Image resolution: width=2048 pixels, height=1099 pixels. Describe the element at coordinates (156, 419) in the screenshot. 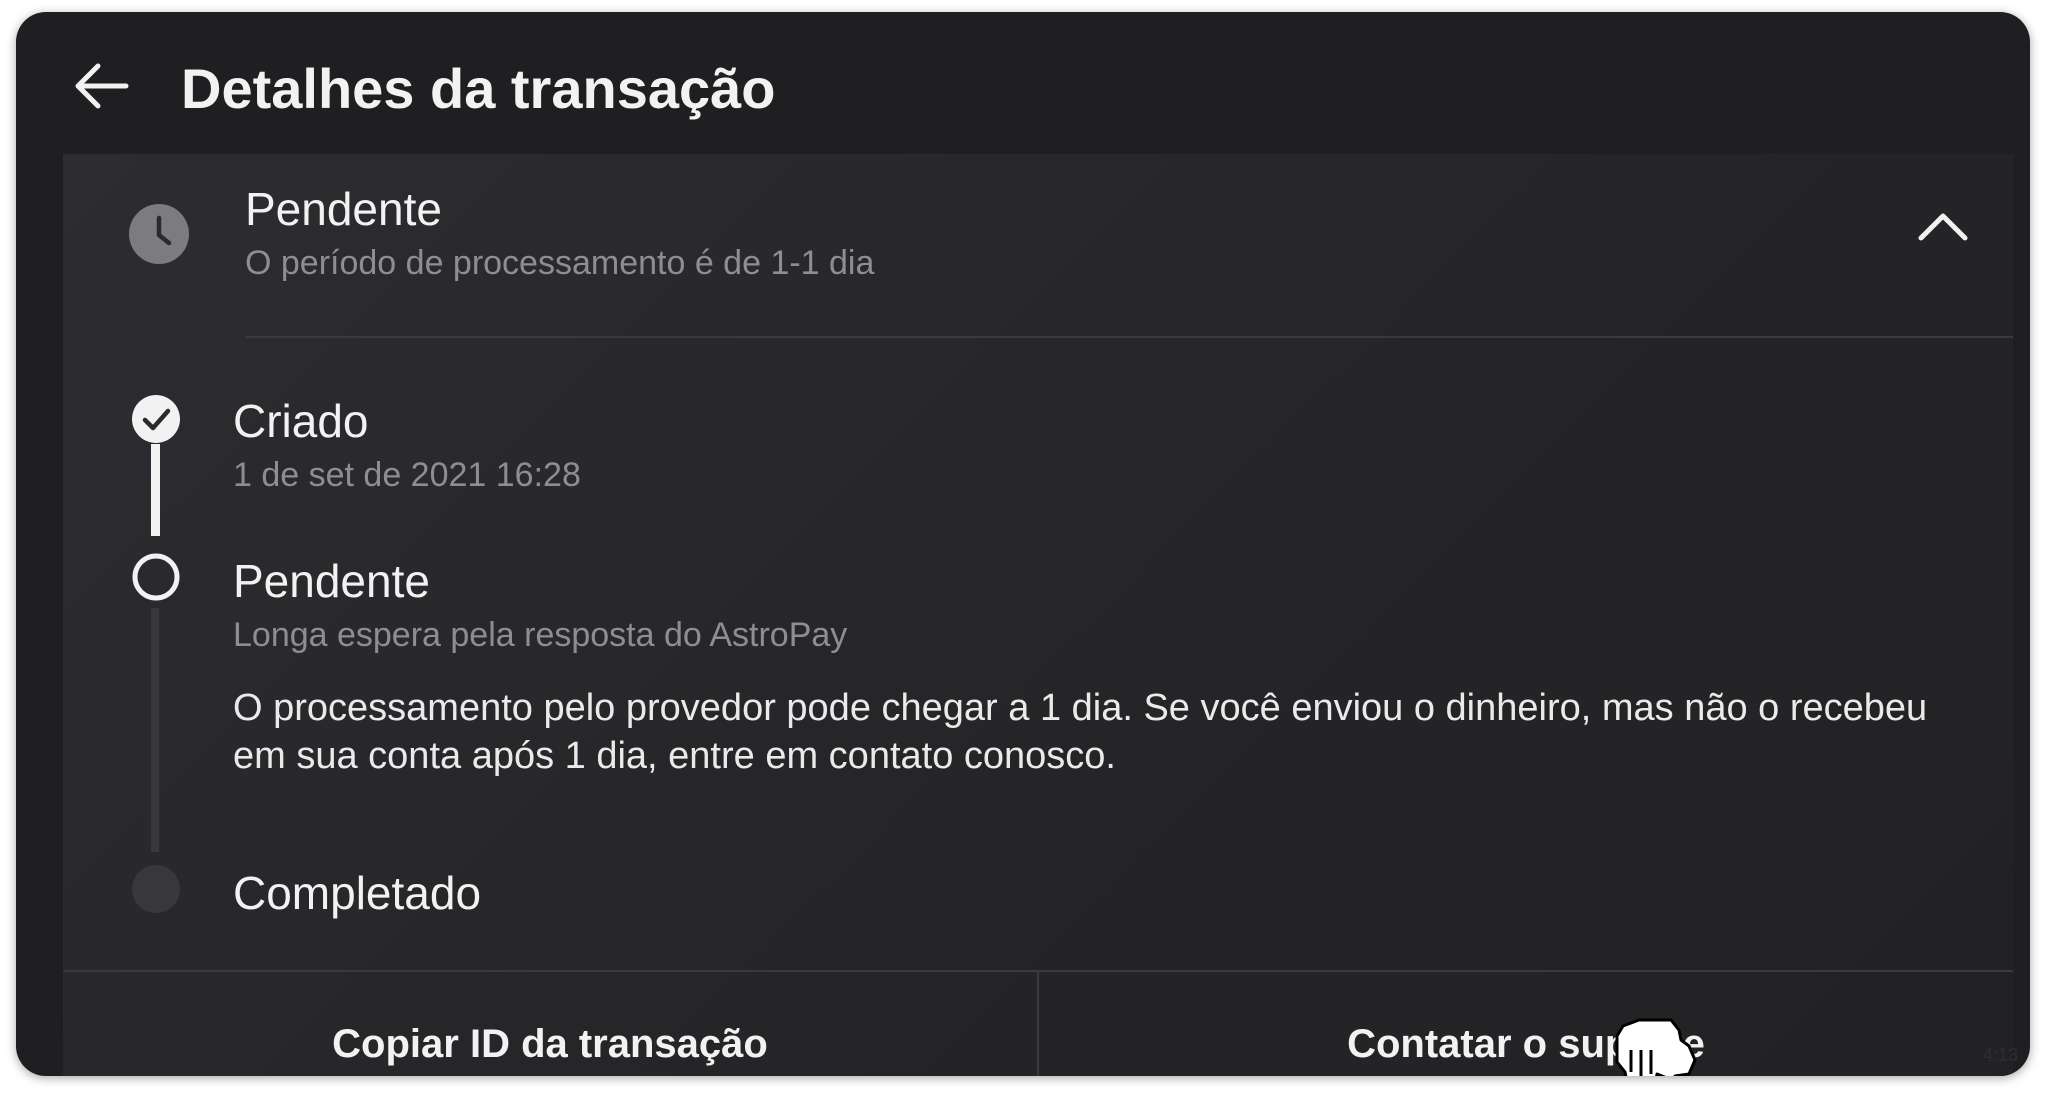

I see `check-circle-icon` at that location.